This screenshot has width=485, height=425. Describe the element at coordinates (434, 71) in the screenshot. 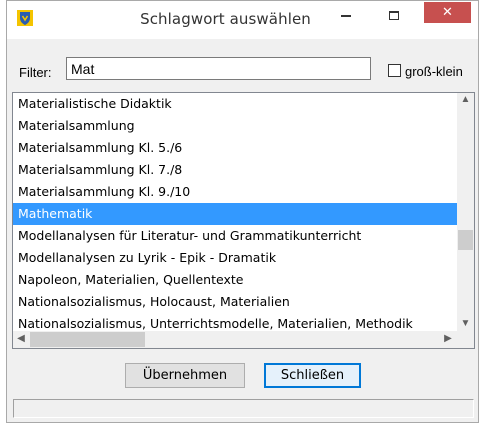

I see `case-sensitive-label: groß-klein` at that location.